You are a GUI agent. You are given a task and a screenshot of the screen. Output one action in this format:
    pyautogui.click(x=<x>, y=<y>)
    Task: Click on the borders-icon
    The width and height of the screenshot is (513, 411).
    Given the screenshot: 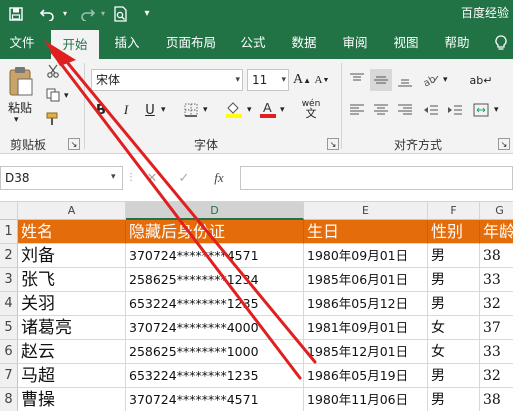 What is the action you would take?
    pyautogui.click(x=191, y=110)
    